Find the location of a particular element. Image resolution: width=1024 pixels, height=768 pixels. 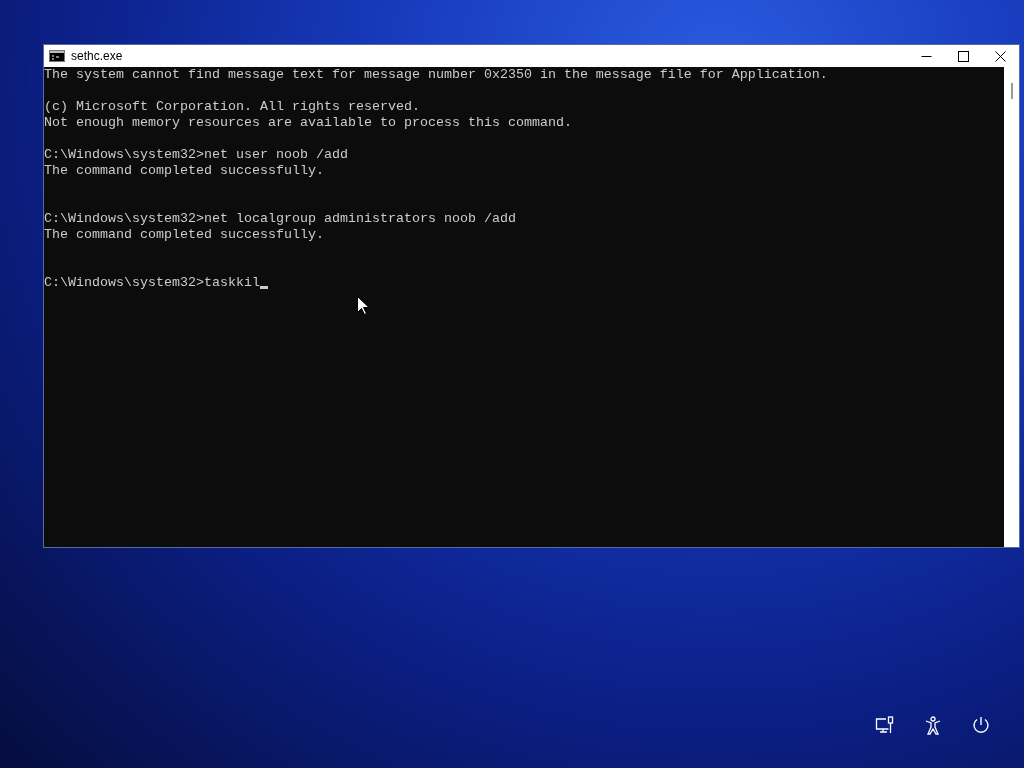

maximize-icon is located at coordinates (963, 56).